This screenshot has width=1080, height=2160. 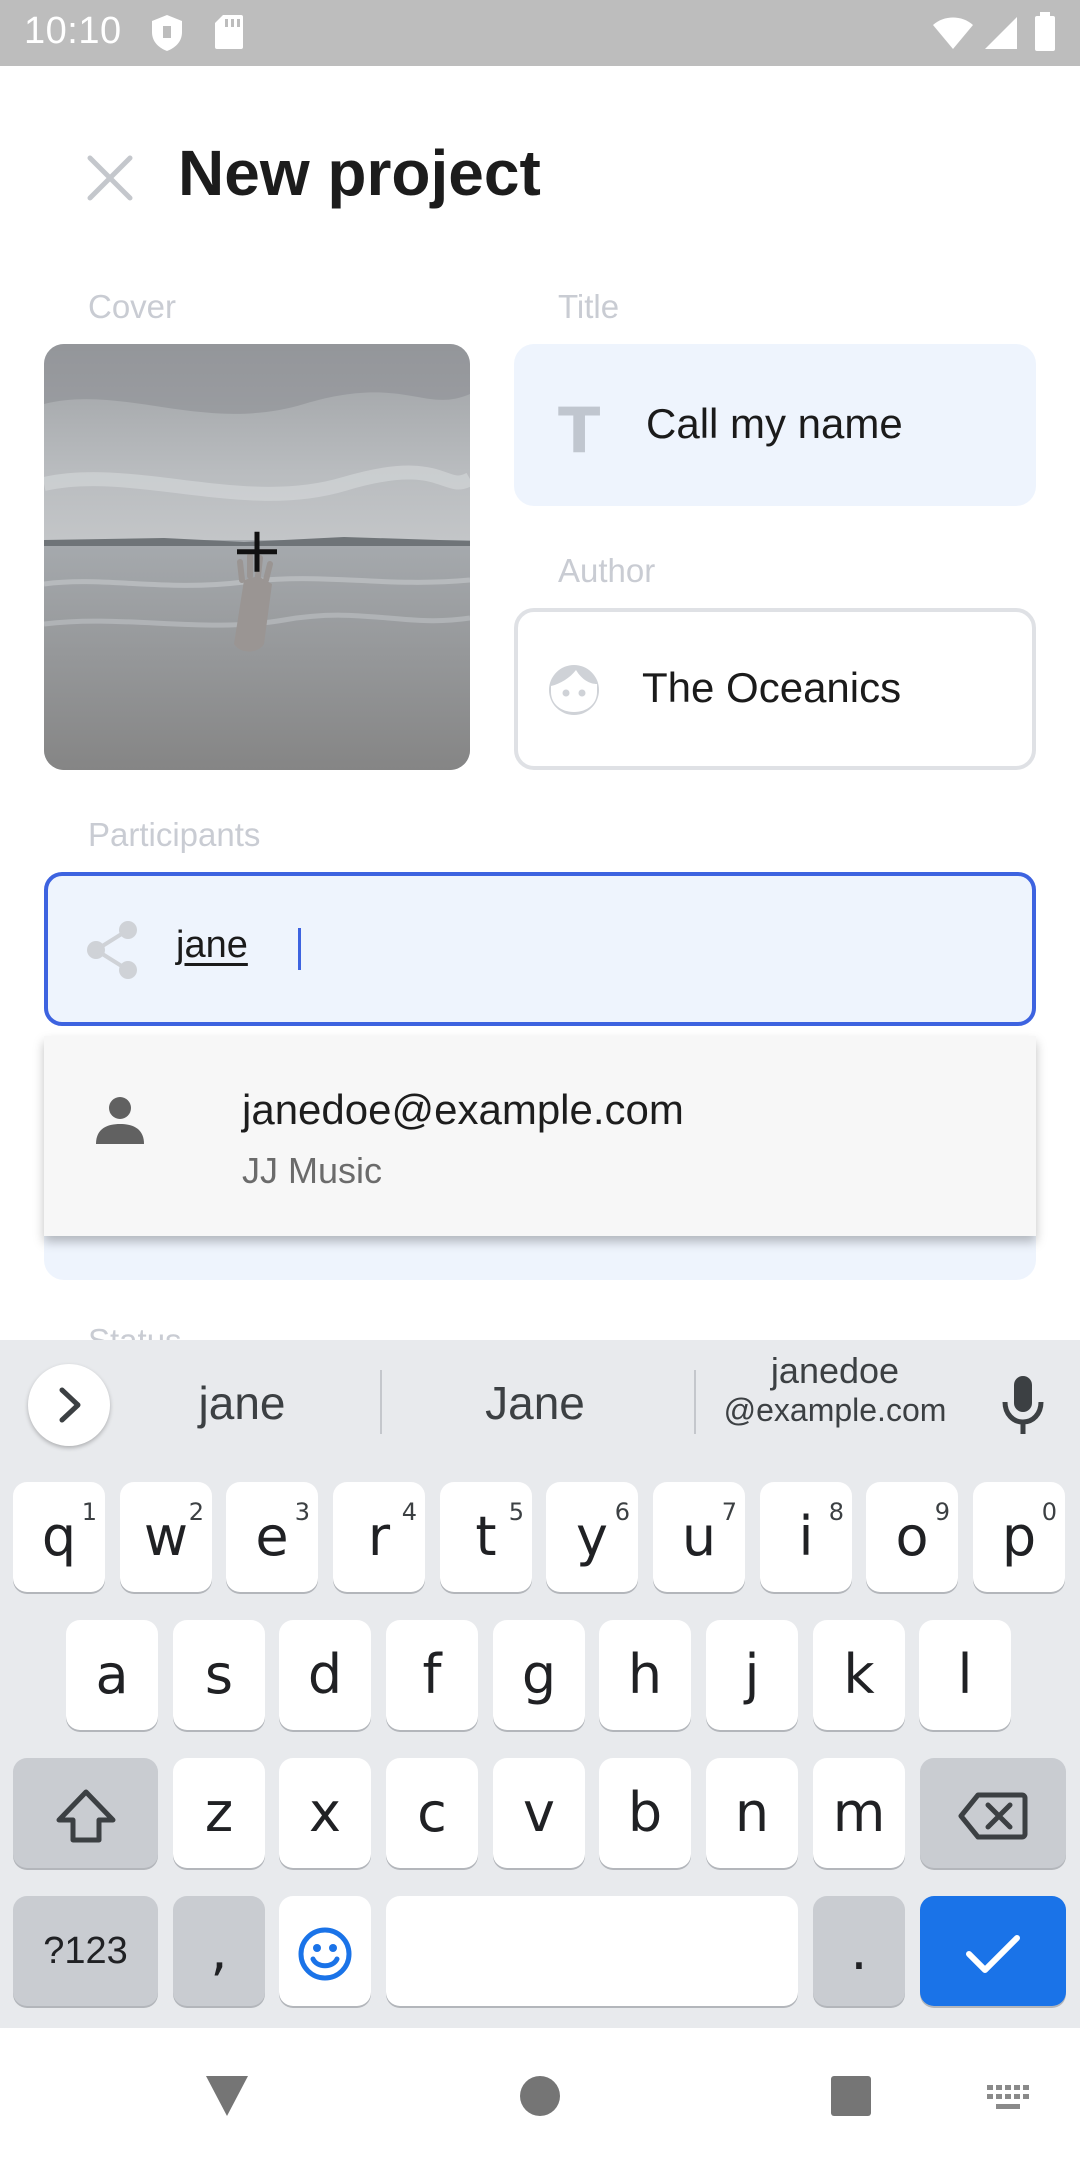 I want to click on home-icon, so click(x=540, y=2096).